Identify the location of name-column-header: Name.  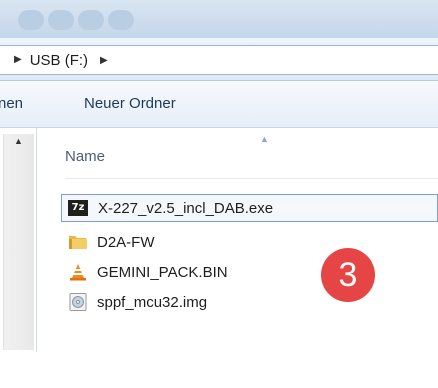
(85, 156).